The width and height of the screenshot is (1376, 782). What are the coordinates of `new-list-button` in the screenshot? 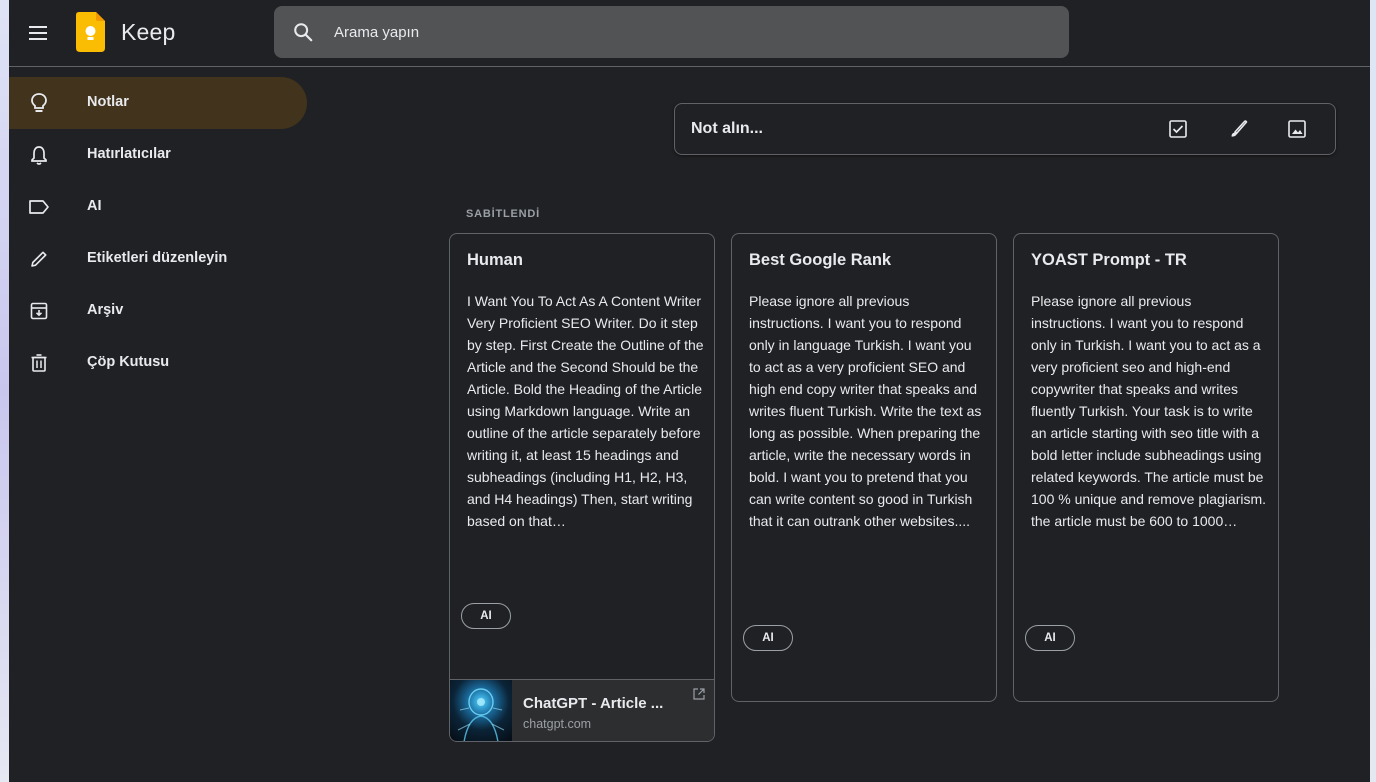 It's located at (1178, 129).